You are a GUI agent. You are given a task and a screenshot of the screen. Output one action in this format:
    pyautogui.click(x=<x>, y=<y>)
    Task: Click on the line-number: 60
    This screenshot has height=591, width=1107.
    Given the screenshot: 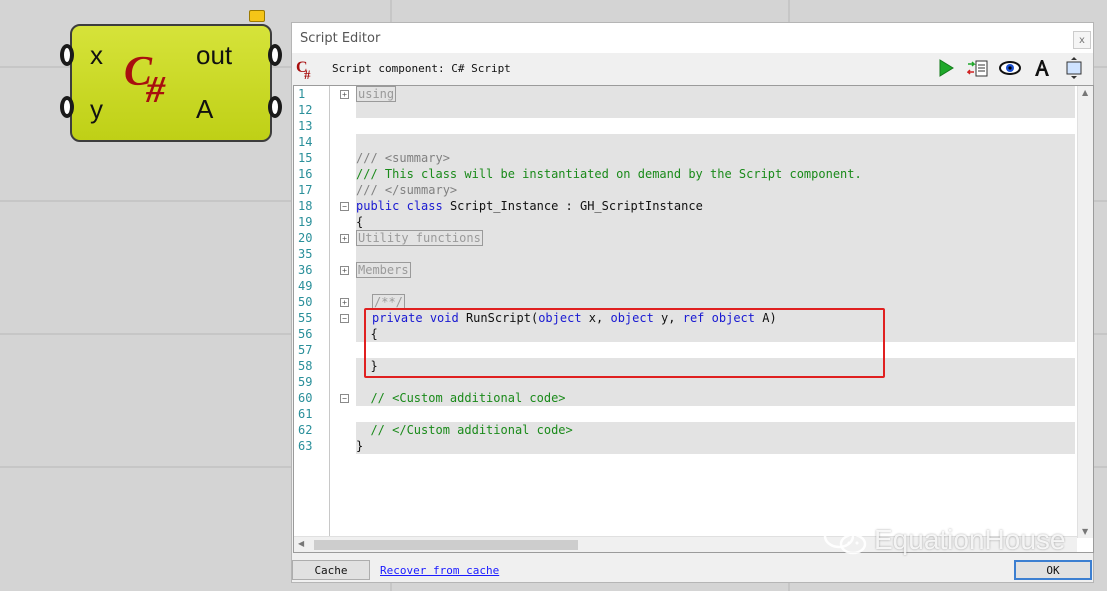 What is the action you would take?
    pyautogui.click(x=305, y=398)
    